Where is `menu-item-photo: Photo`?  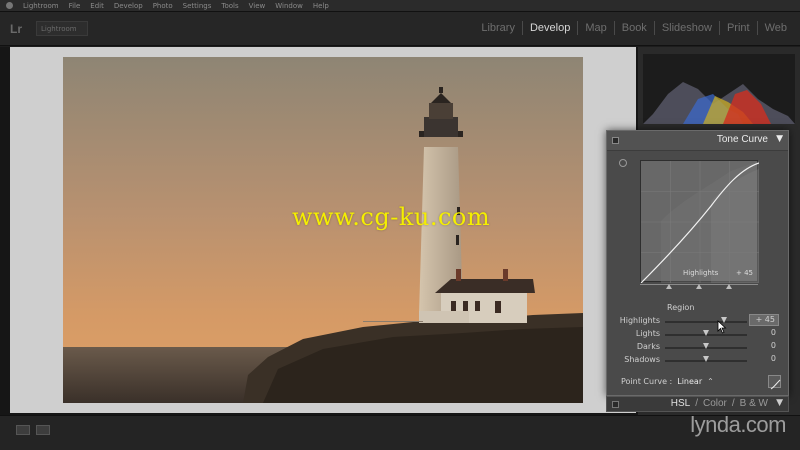
menu-item-photo: Photo is located at coordinates (163, 6).